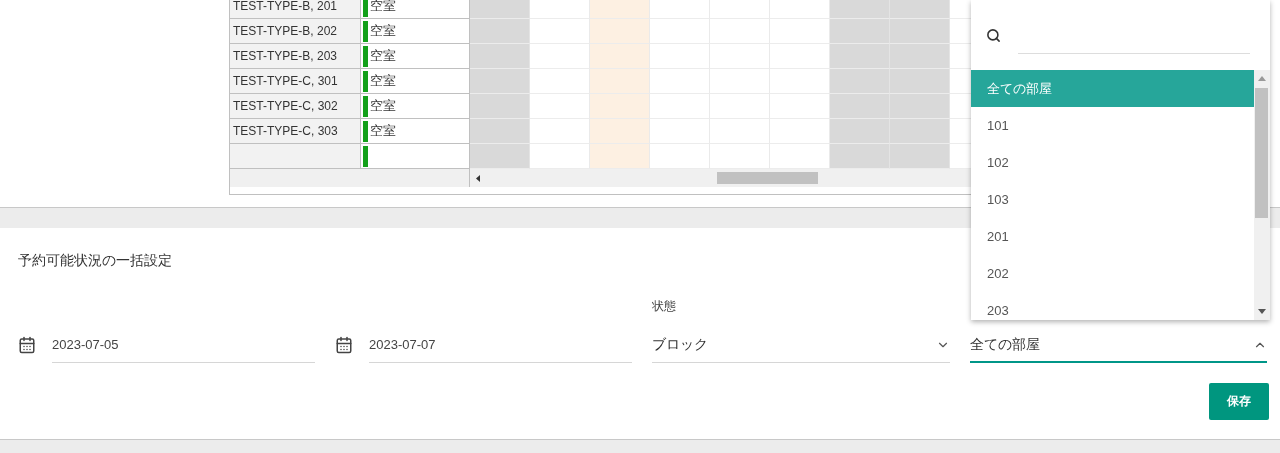 This screenshot has width=1280, height=453. What do you see at coordinates (1112, 306) in the screenshot?
I see `room-option: 203` at bounding box center [1112, 306].